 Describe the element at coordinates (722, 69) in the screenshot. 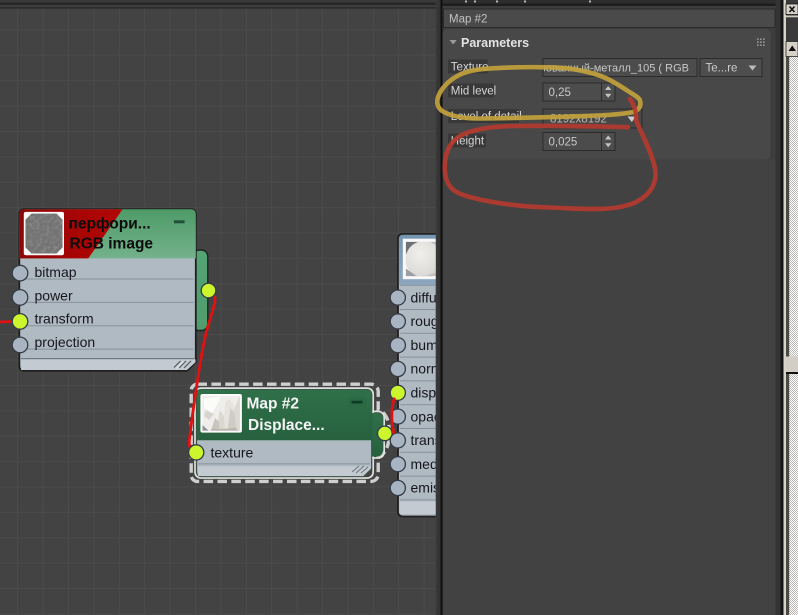

I see `svg-text: Te...re` at that location.